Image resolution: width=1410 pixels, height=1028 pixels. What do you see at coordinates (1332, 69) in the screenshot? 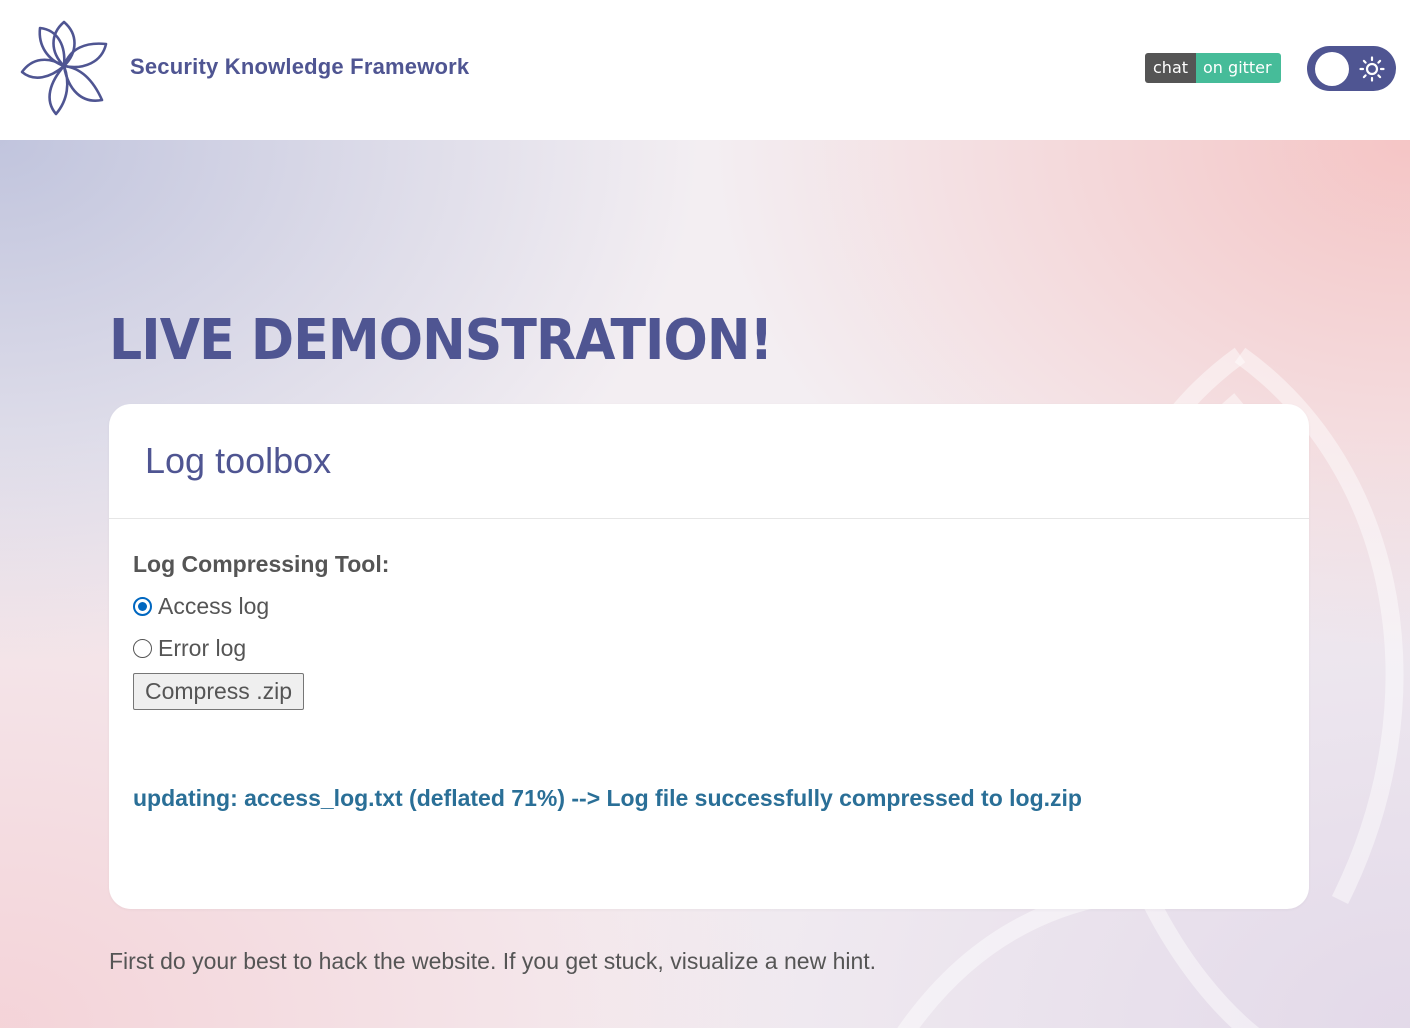
I see `toggle-knob` at bounding box center [1332, 69].